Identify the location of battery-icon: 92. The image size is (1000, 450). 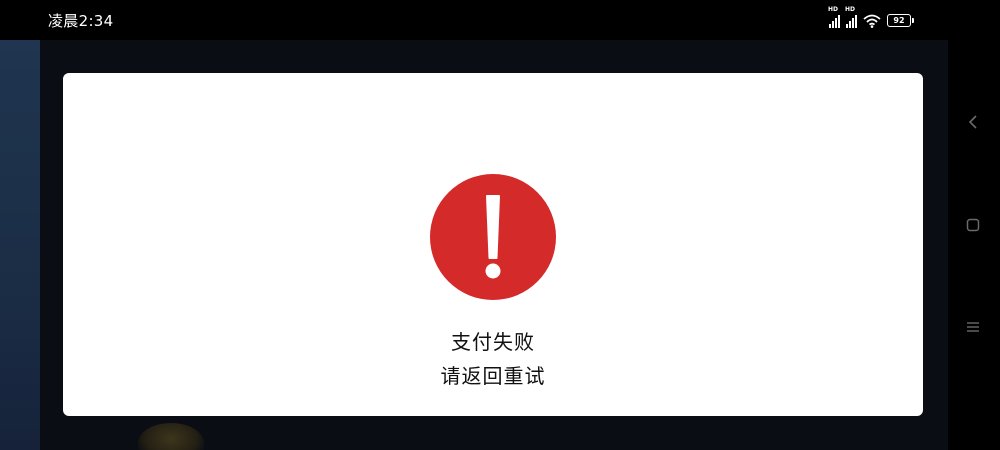
(900, 20).